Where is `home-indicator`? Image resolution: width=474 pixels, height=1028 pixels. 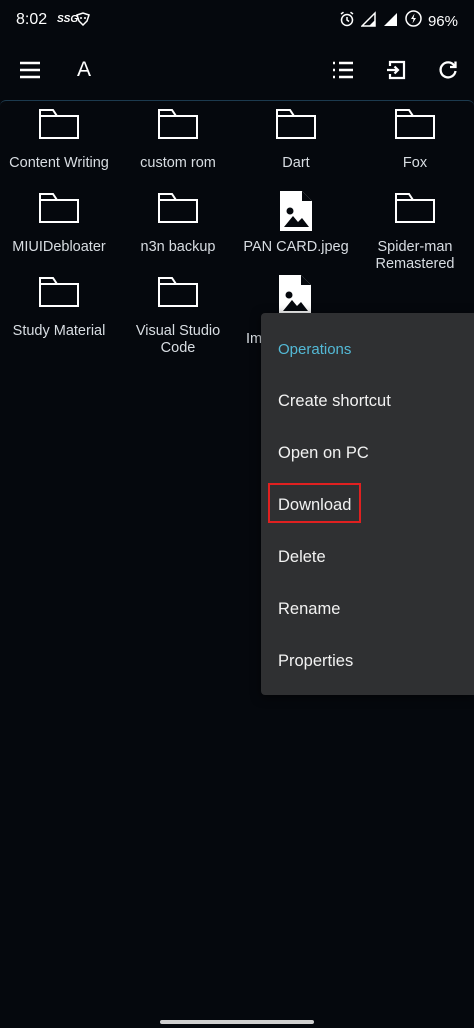 home-indicator is located at coordinates (237, 1022).